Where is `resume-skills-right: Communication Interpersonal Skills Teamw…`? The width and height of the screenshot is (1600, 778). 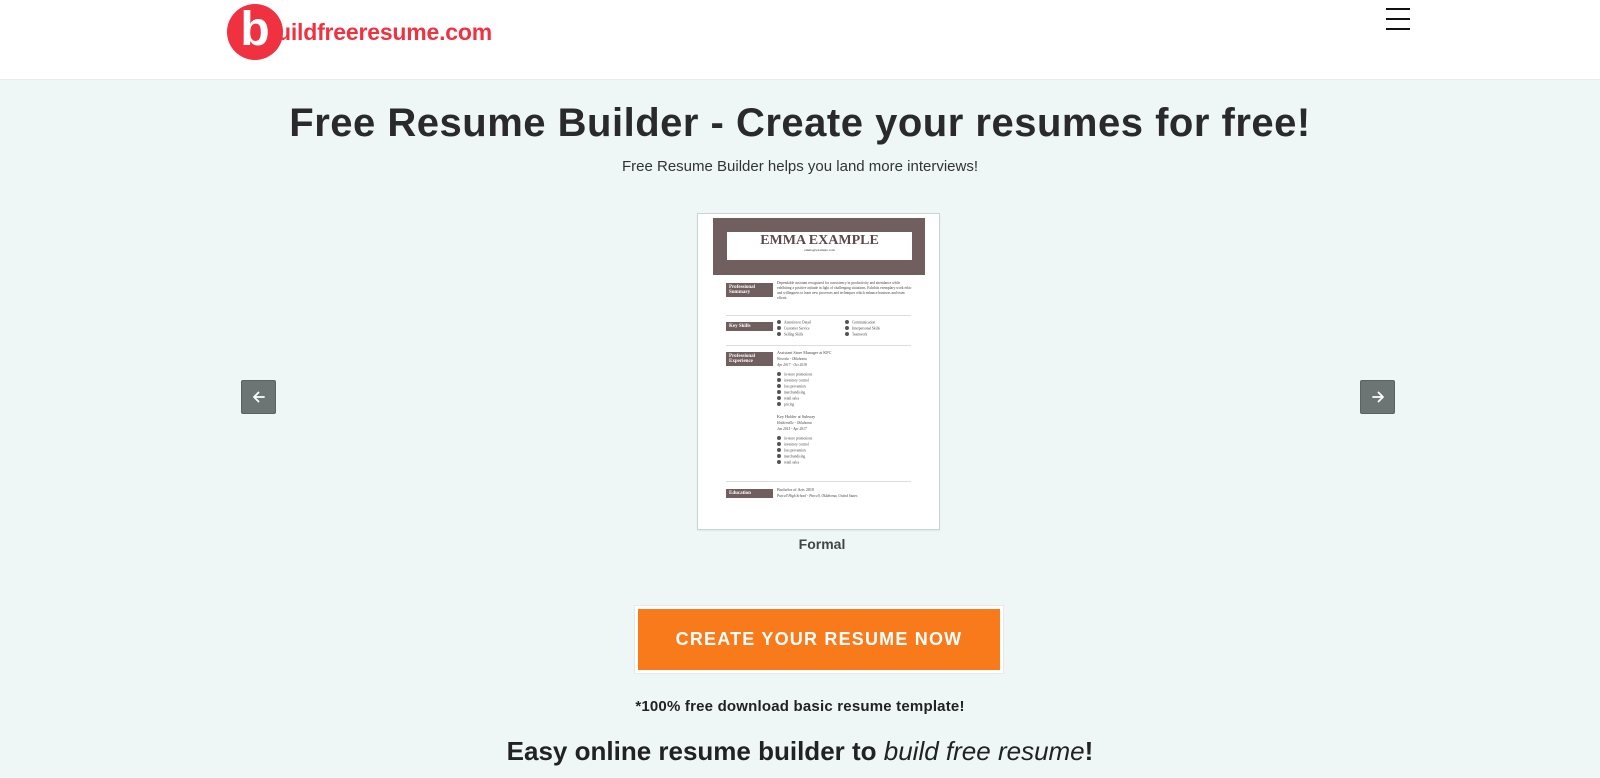
resume-skills-right: Communication Interpersonal Skills Teamw… is located at coordinates (862, 329).